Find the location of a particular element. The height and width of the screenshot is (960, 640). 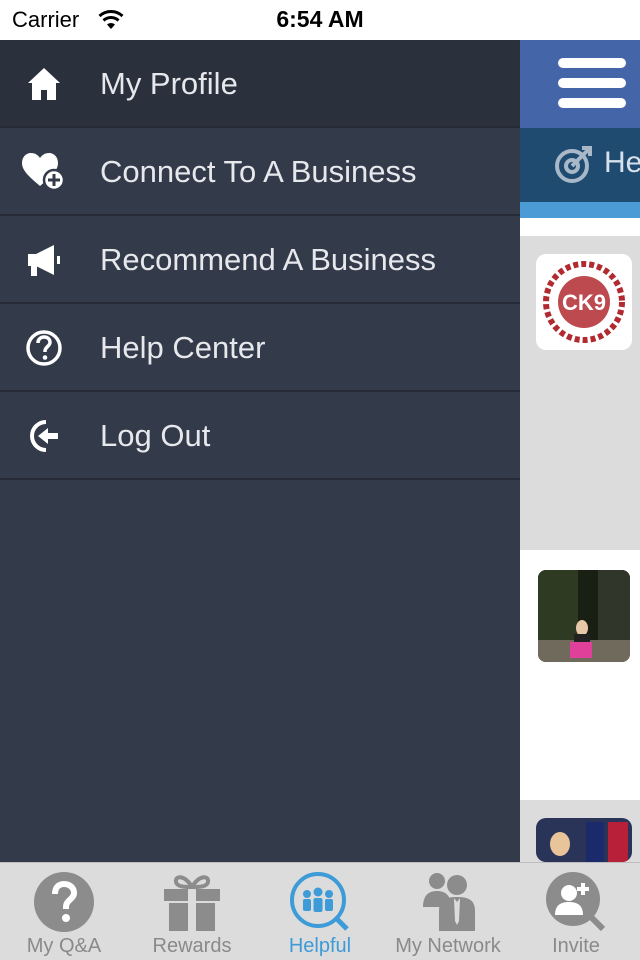

tab-label: My Q&A is located at coordinates (64, 946).